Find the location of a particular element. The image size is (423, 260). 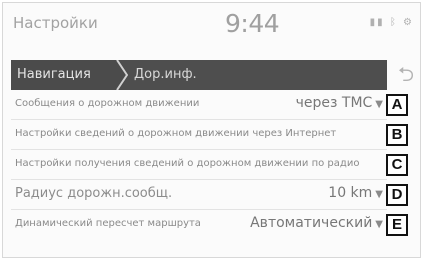

setting-label: Радиус дорожн.сообщ. is located at coordinates (94, 193).